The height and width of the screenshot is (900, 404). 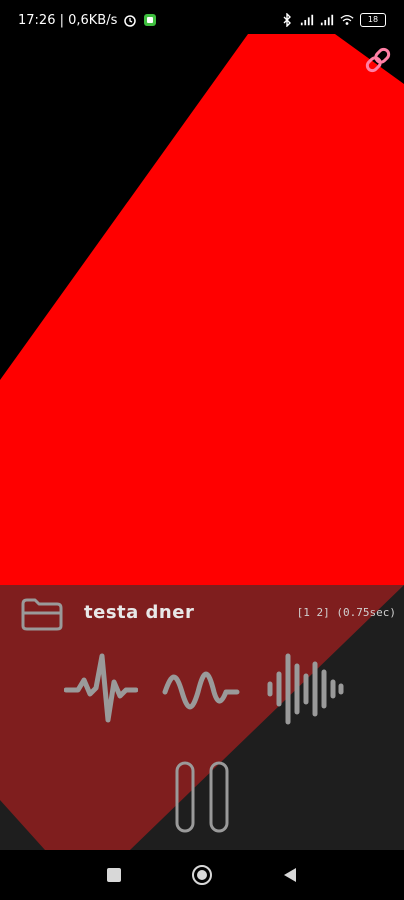 What do you see at coordinates (150, 20) in the screenshot?
I see `app-notification-icon` at bounding box center [150, 20].